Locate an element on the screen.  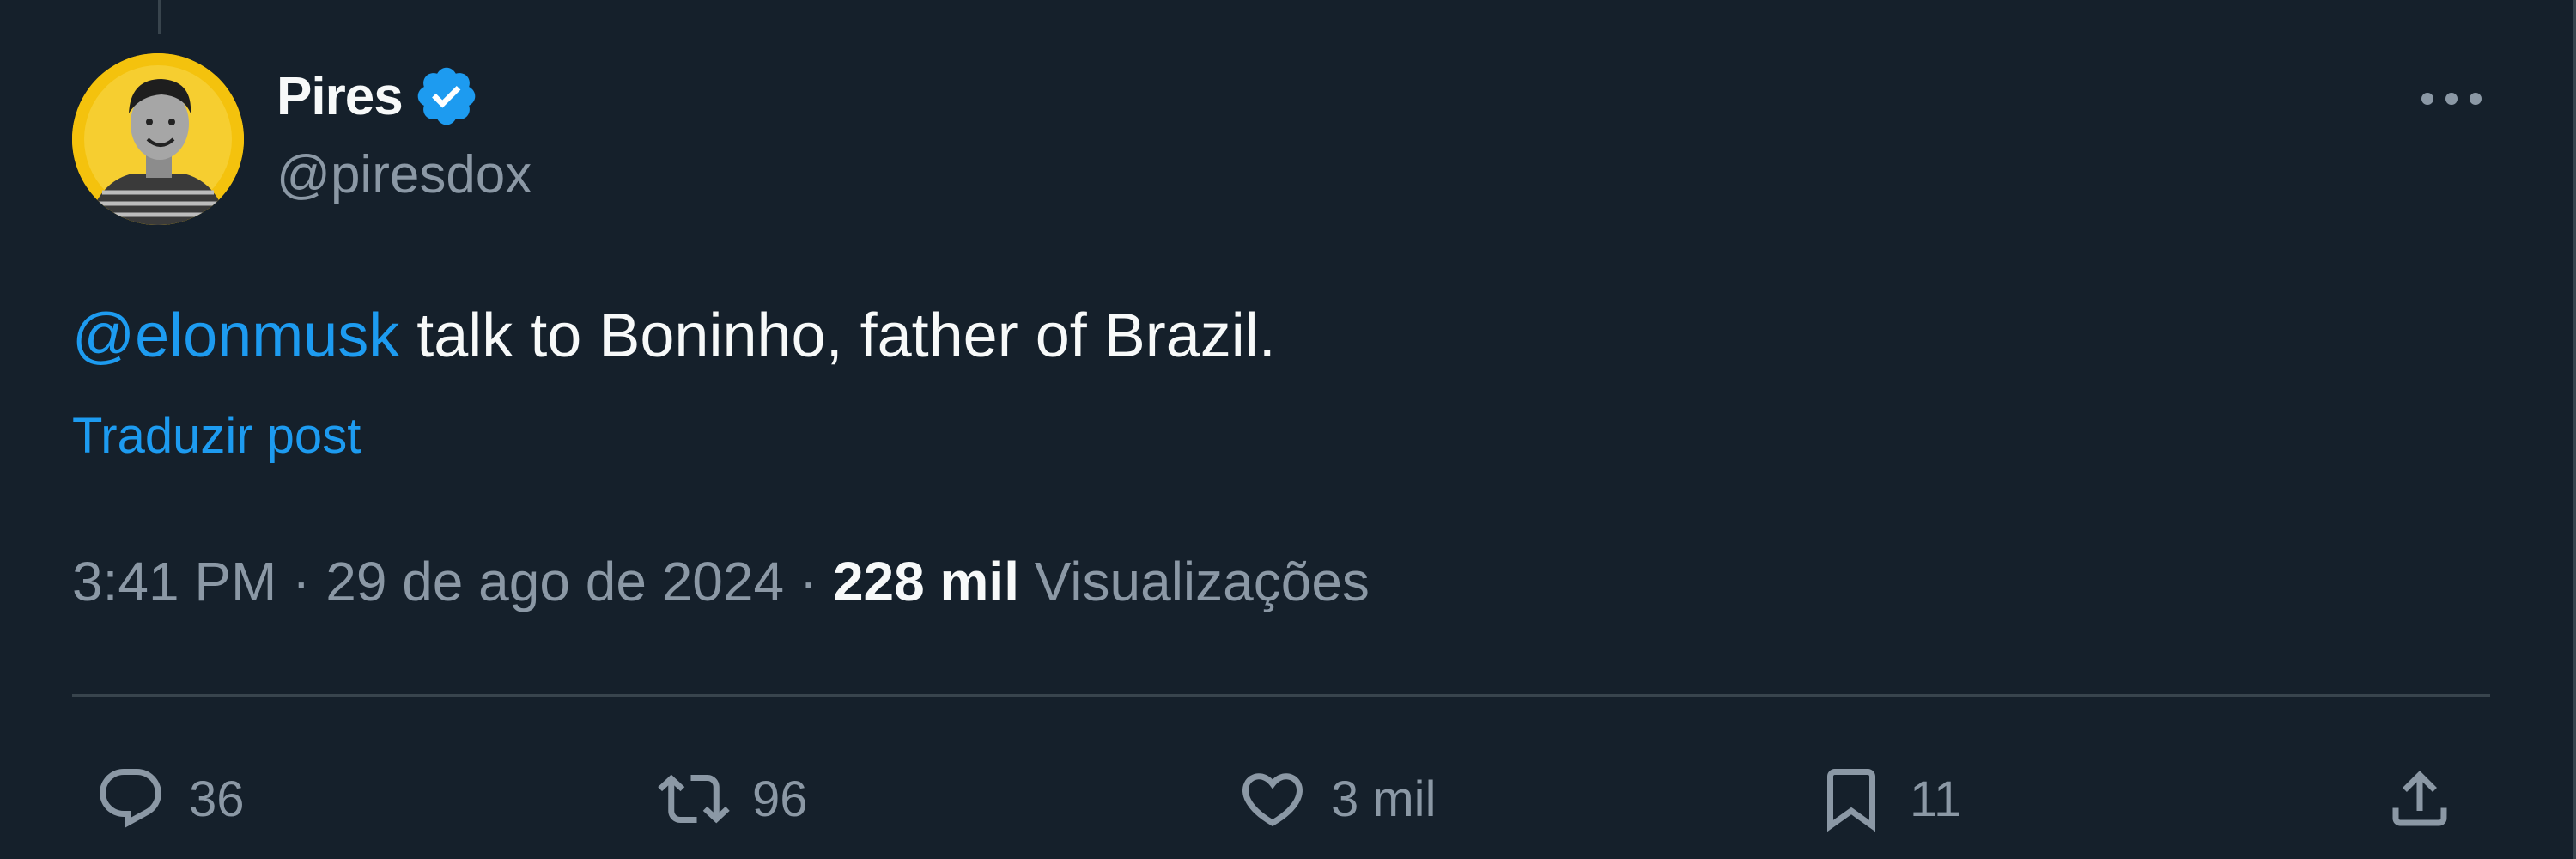
share-icon is located at coordinates (2419, 799).